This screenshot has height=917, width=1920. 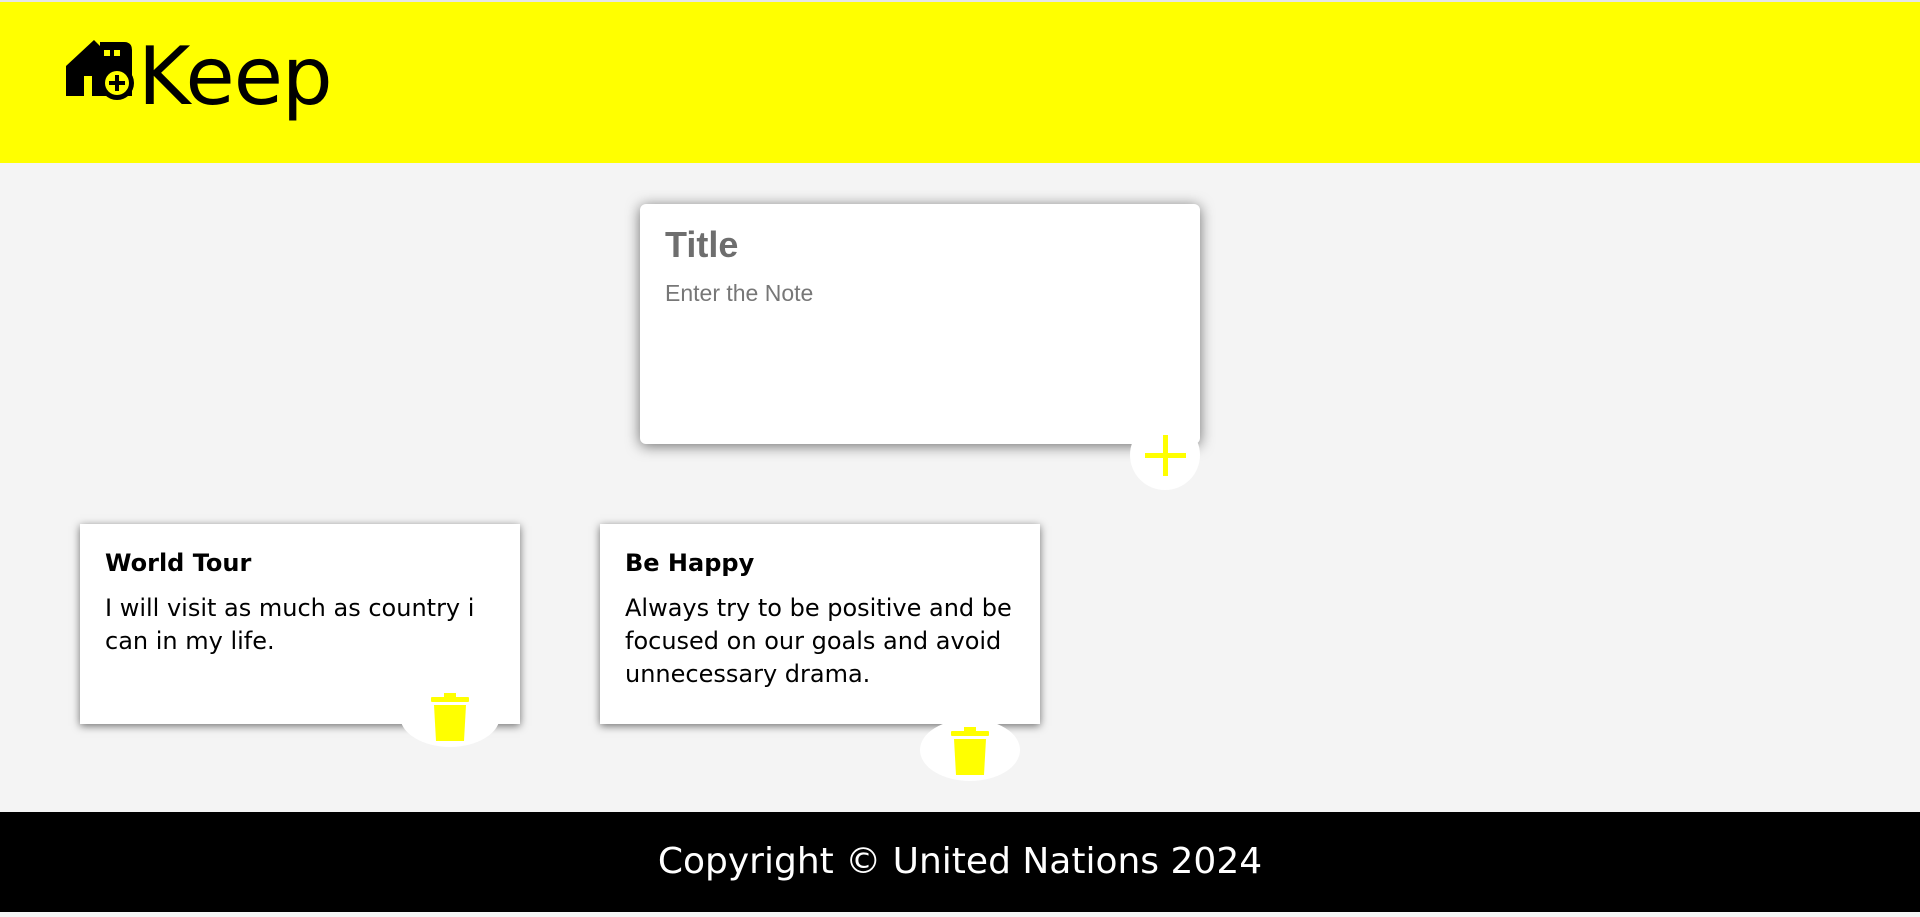 I want to click on app-footer: Copyright © United Nations 2024, so click(x=960, y=862).